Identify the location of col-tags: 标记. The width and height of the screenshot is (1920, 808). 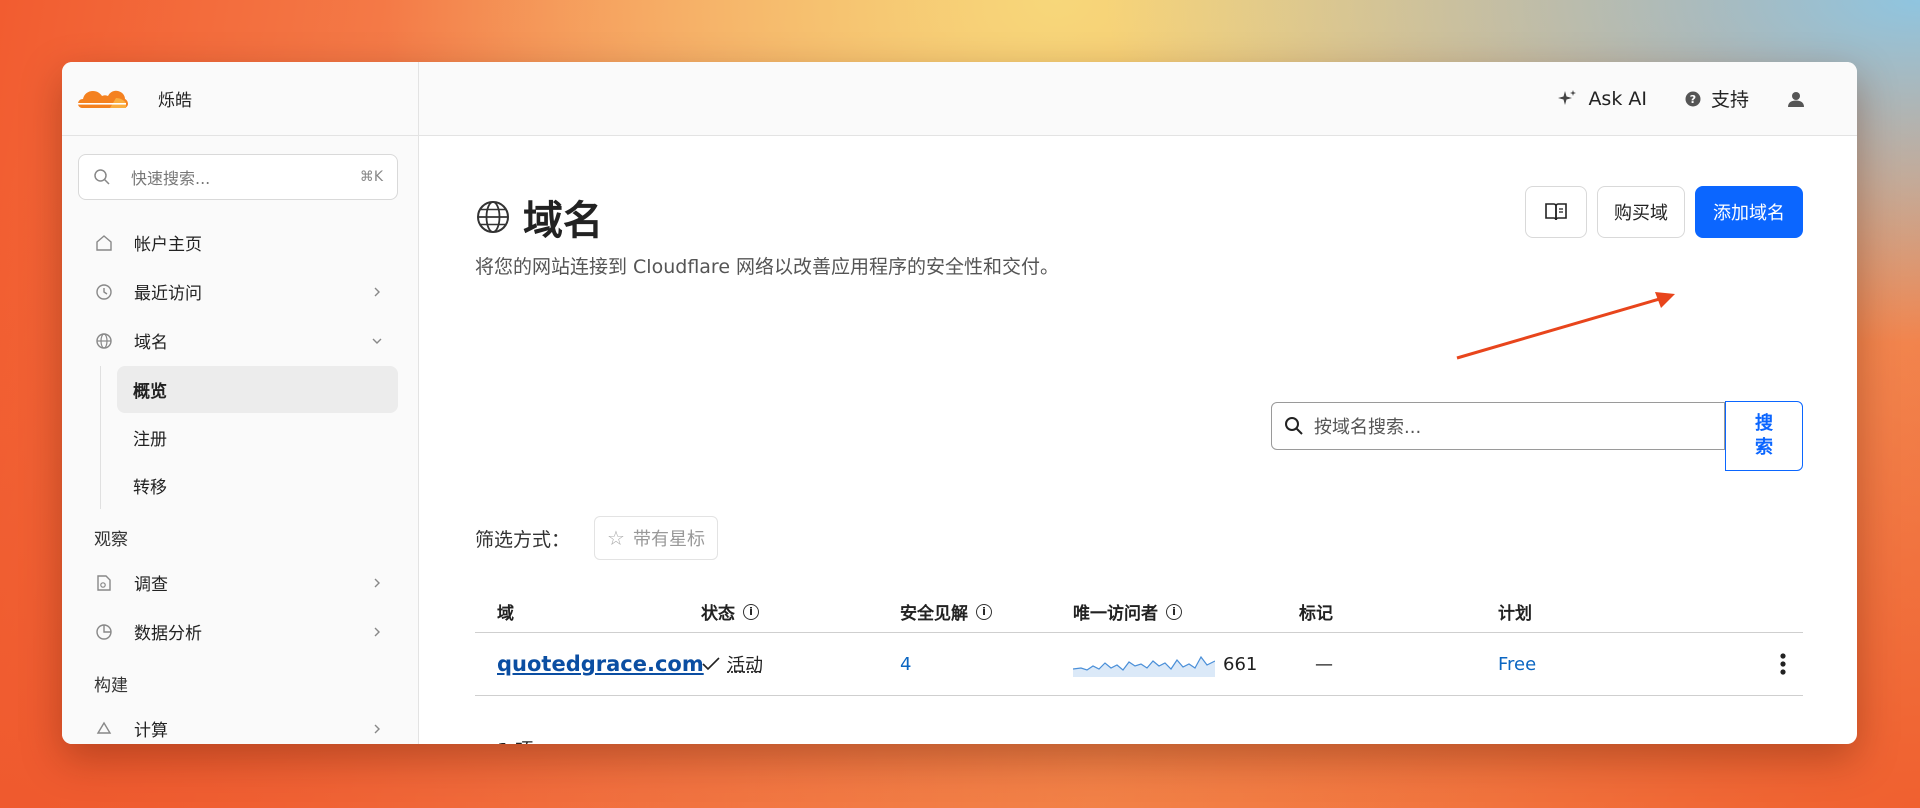
(1398, 611).